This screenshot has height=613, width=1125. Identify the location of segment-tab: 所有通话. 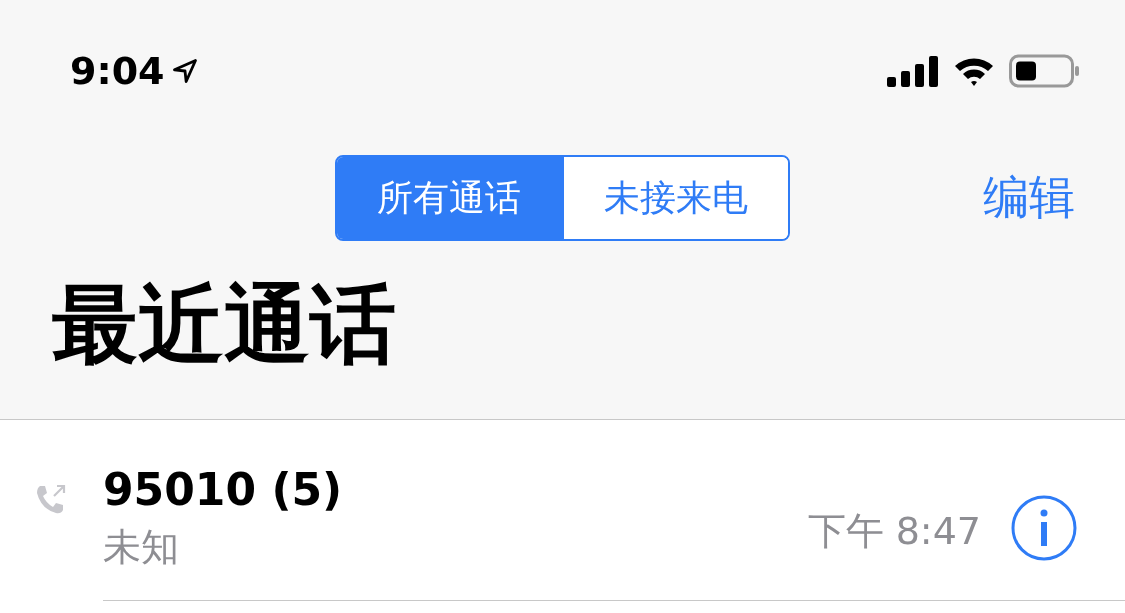
(449, 198).